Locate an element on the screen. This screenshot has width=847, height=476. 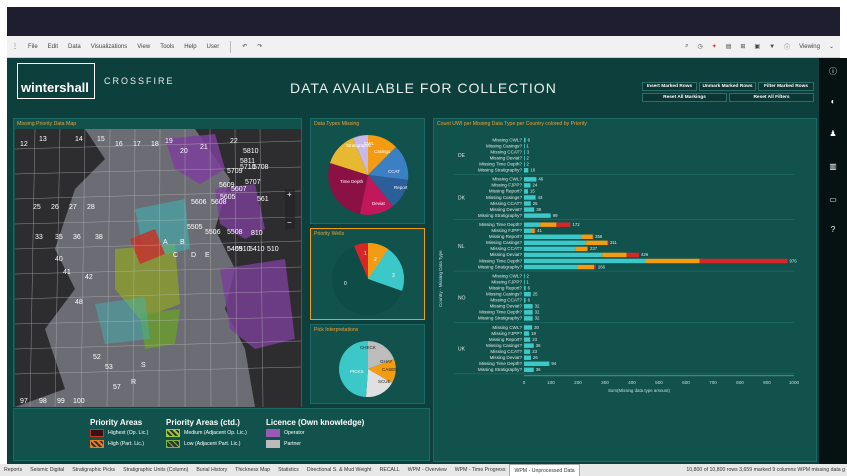
info-panel-icon: ⓘ is located at coordinates (833, 72).